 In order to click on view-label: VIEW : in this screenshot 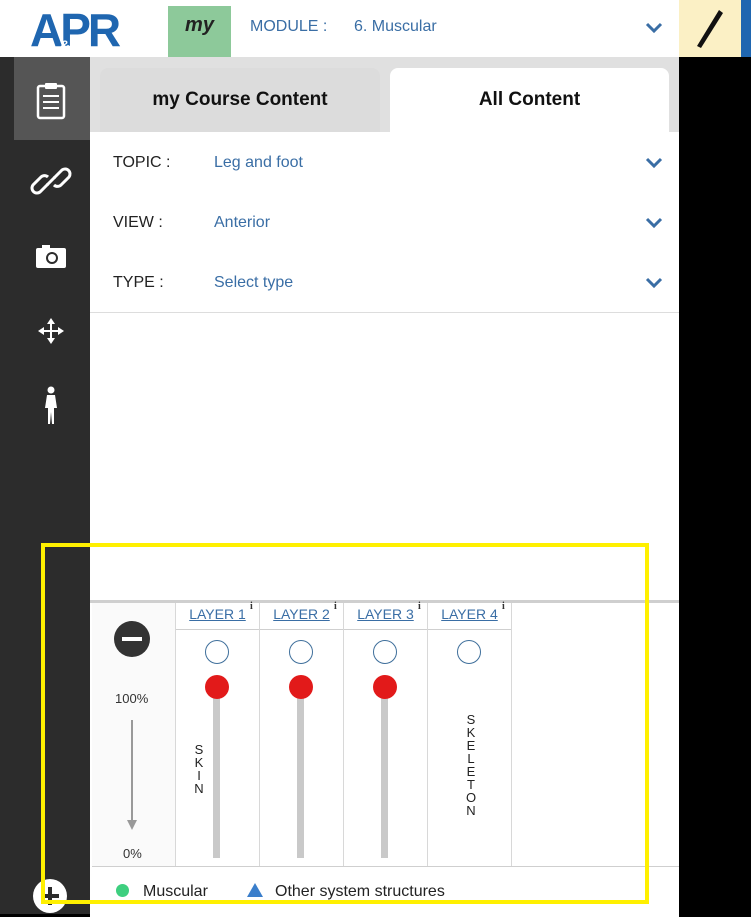, I will do `click(138, 222)`.